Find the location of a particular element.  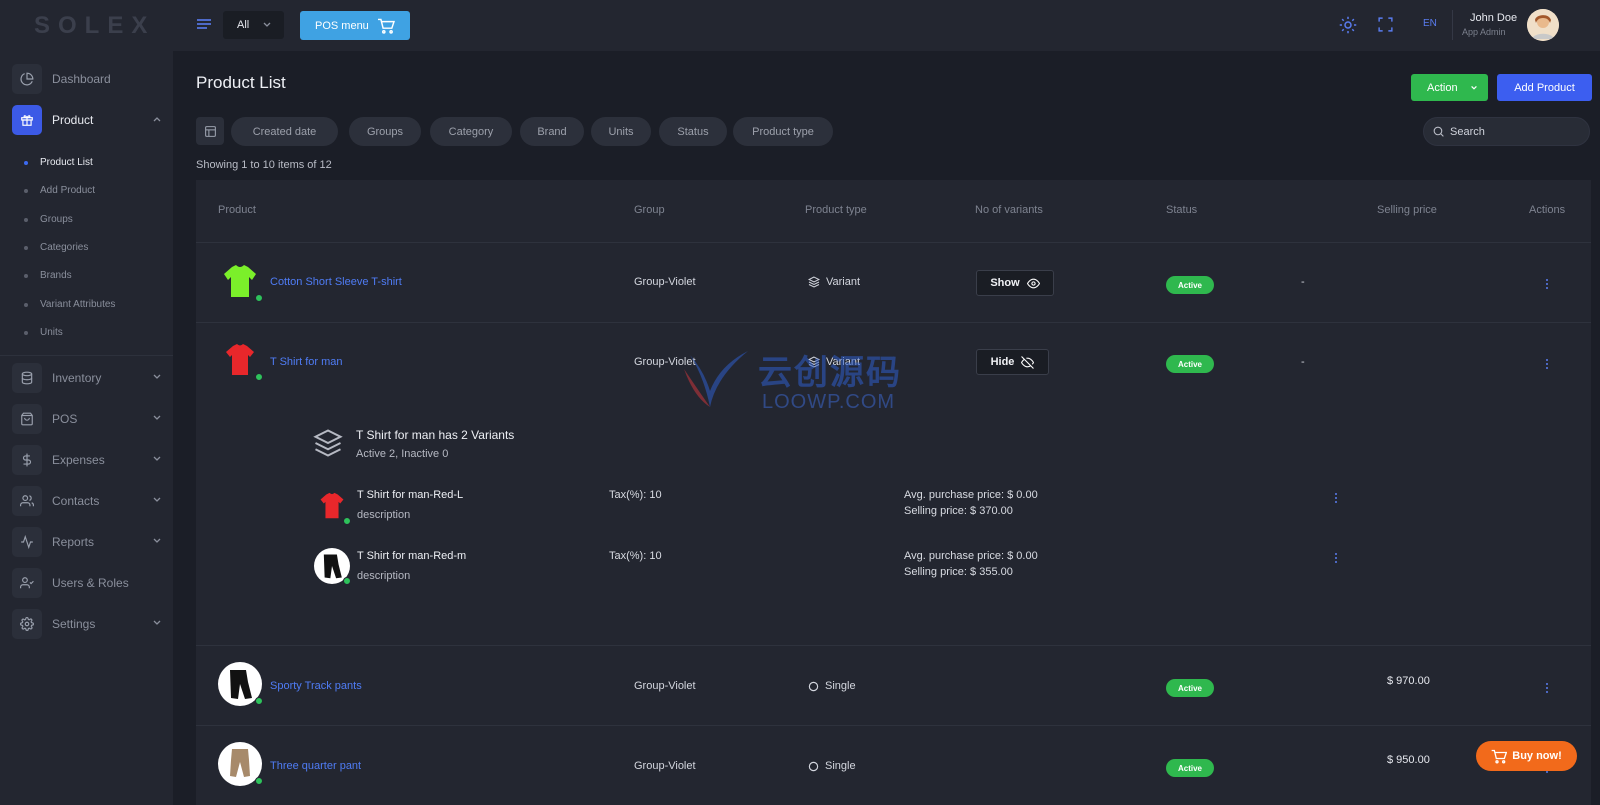

sidebar-item-inventory: Inventory is located at coordinates (88, 378).